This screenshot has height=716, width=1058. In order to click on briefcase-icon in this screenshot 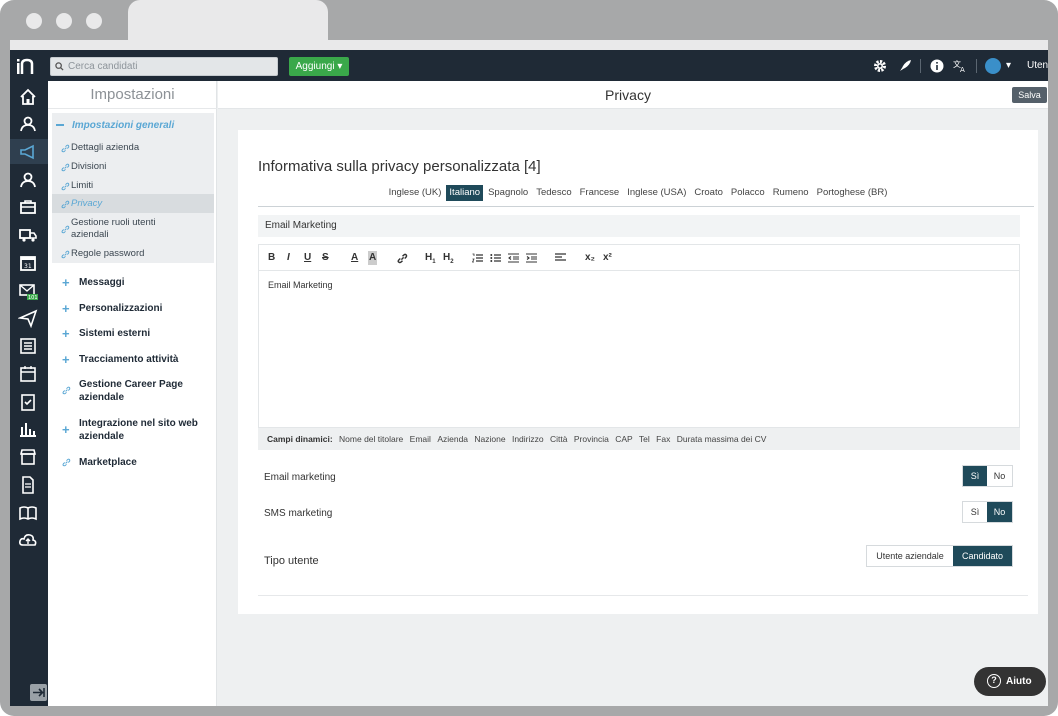, I will do `click(28, 207)`.